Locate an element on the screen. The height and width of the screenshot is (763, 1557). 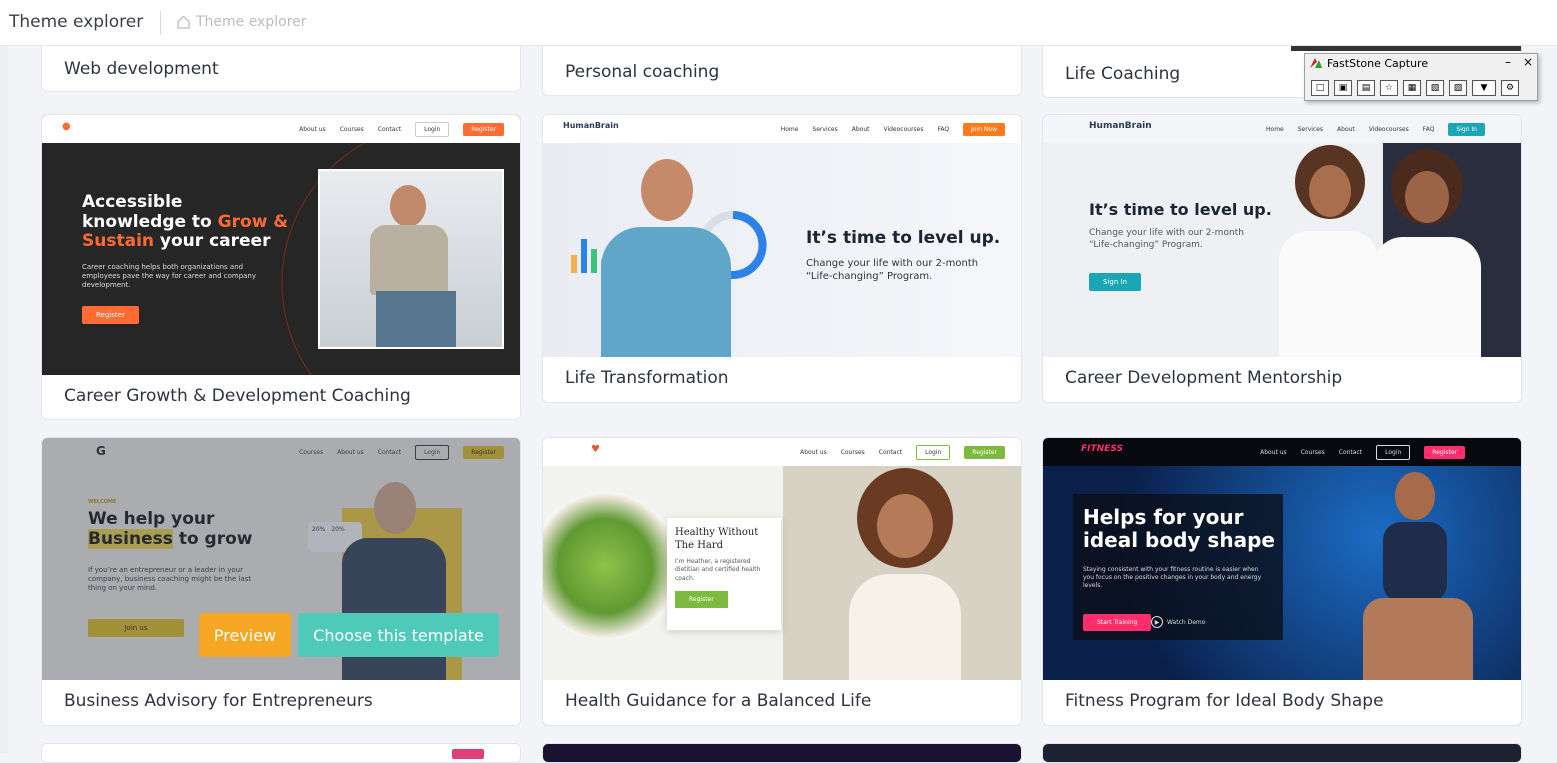
thumb-cta: Sign In is located at coordinates (1115, 282).